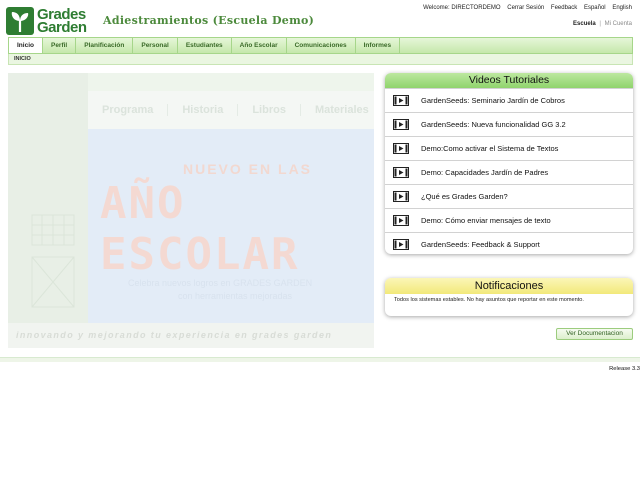  I want to click on video-item-label: GardenSeeds: Feedback & Support, so click(480, 244).